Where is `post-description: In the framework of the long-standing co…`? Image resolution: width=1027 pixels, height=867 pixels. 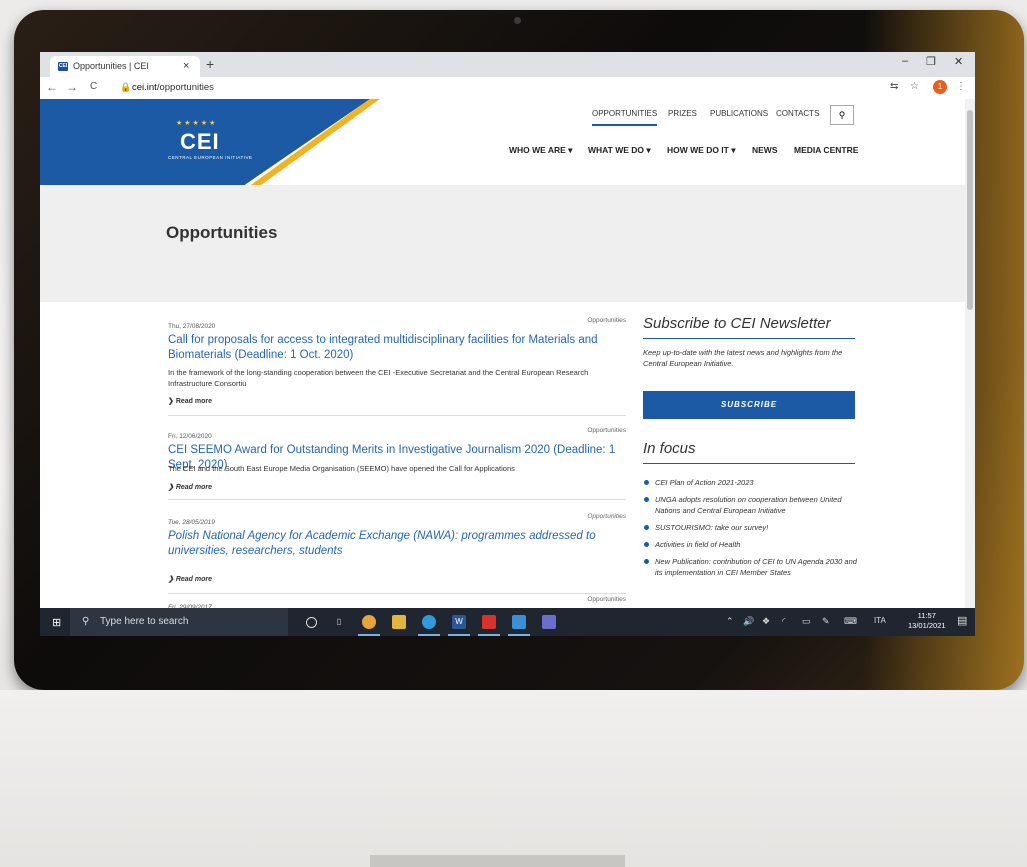 post-description: In the framework of the long-standing co… is located at coordinates (378, 378).